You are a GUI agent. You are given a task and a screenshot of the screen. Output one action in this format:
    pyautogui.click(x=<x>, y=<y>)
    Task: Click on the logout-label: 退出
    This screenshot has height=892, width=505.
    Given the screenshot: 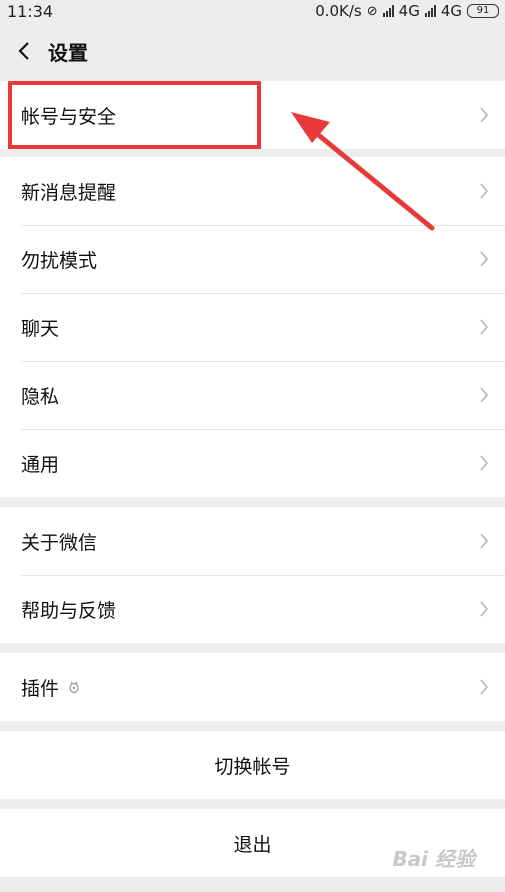 What is the action you would take?
    pyautogui.click(x=252, y=844)
    